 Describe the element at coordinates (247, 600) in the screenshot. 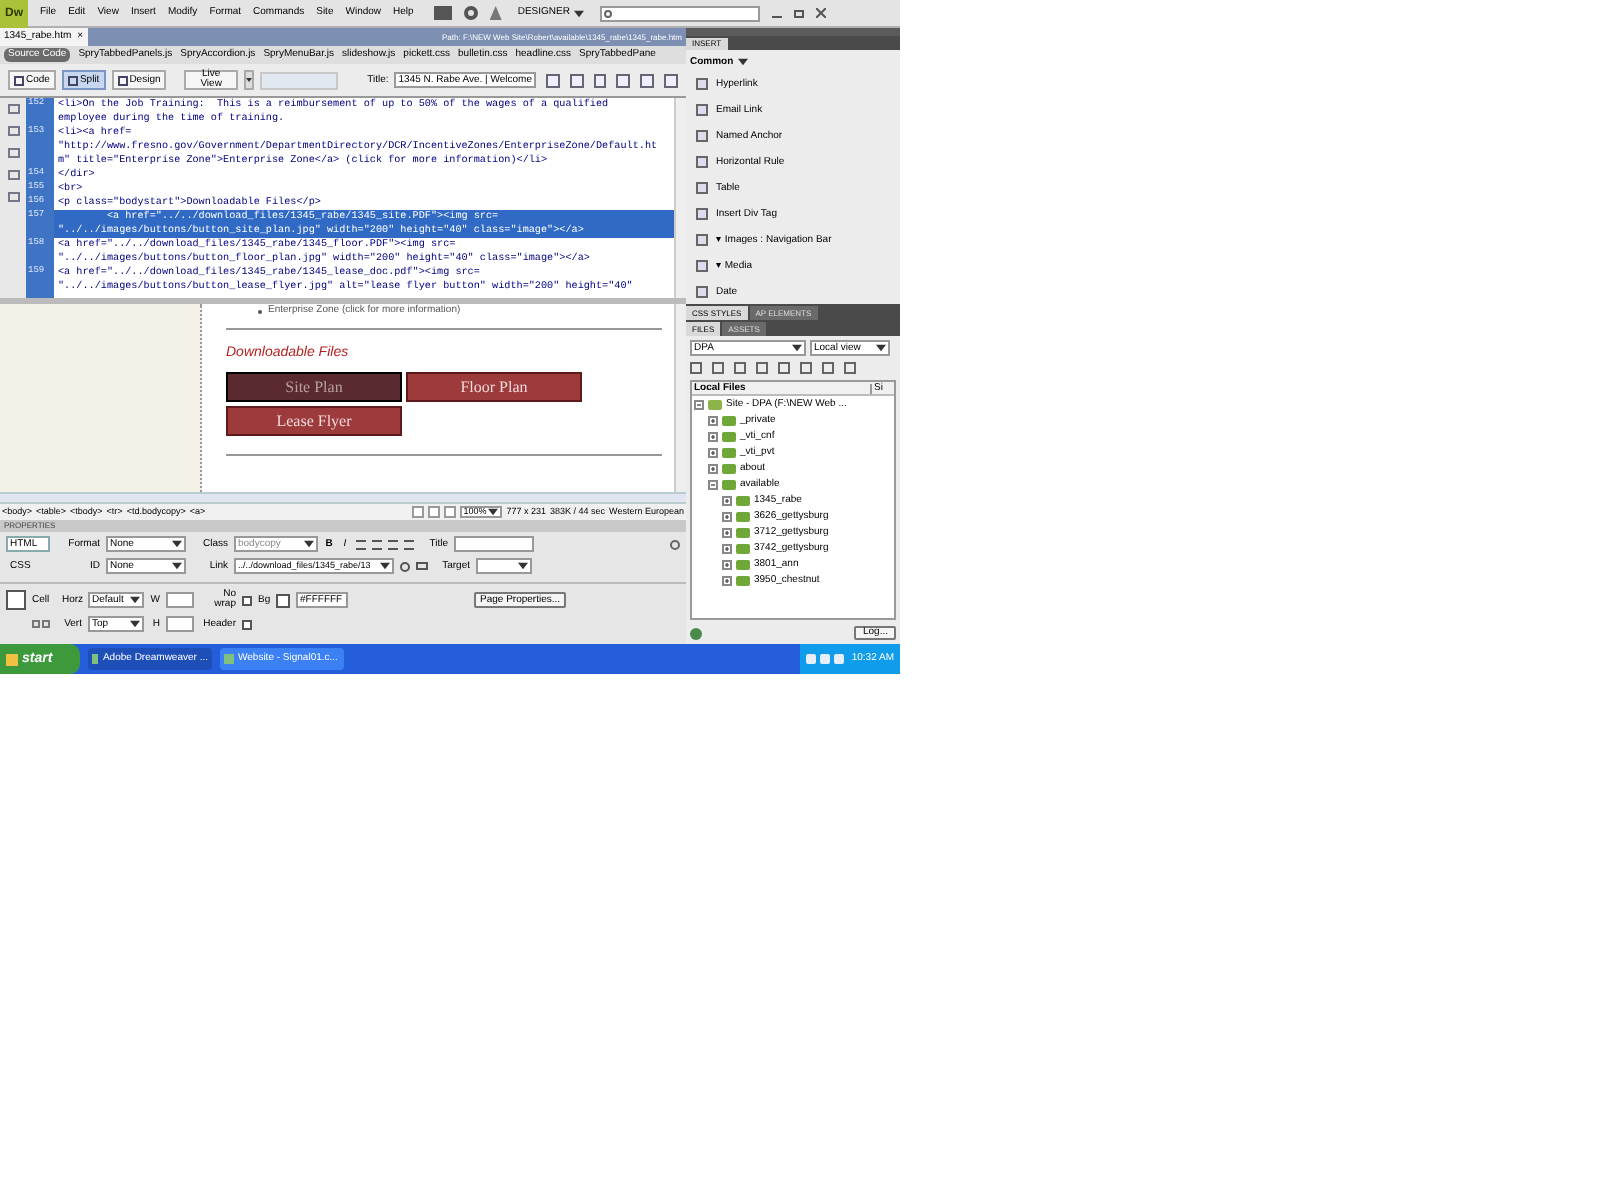

I see `no-wrap-checkbox` at that location.